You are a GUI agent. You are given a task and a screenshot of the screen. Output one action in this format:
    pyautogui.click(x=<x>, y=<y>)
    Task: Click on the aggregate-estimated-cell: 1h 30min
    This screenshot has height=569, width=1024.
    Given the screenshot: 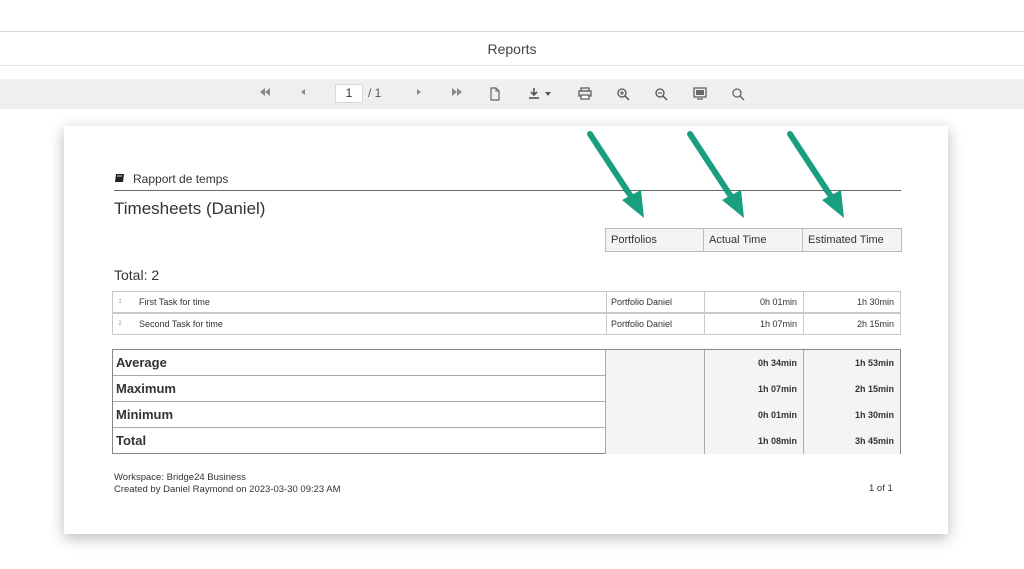 What is the action you would take?
    pyautogui.click(x=851, y=415)
    